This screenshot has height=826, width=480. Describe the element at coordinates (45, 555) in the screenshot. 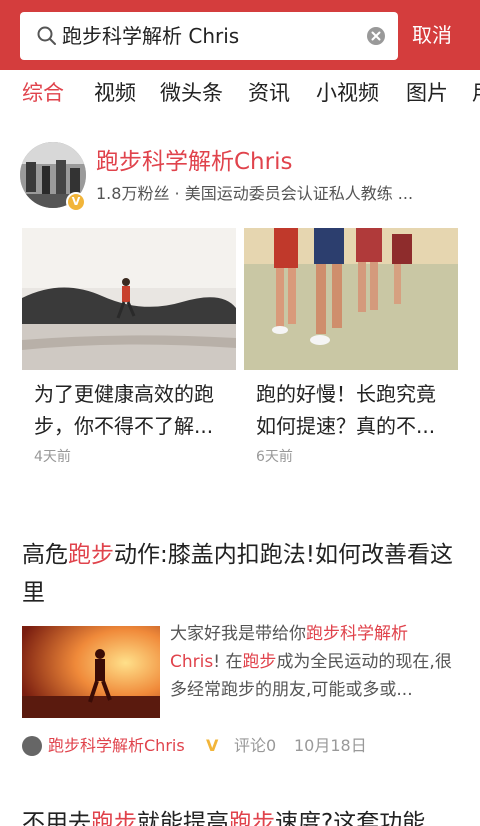

I see `title-text: 高危` at that location.